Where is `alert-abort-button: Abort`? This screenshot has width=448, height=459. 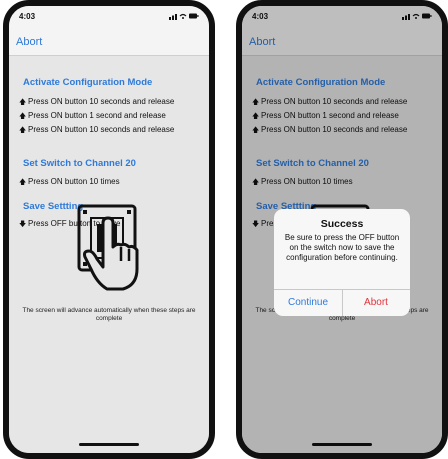
alert-abort-button: Abort is located at coordinates (376, 302).